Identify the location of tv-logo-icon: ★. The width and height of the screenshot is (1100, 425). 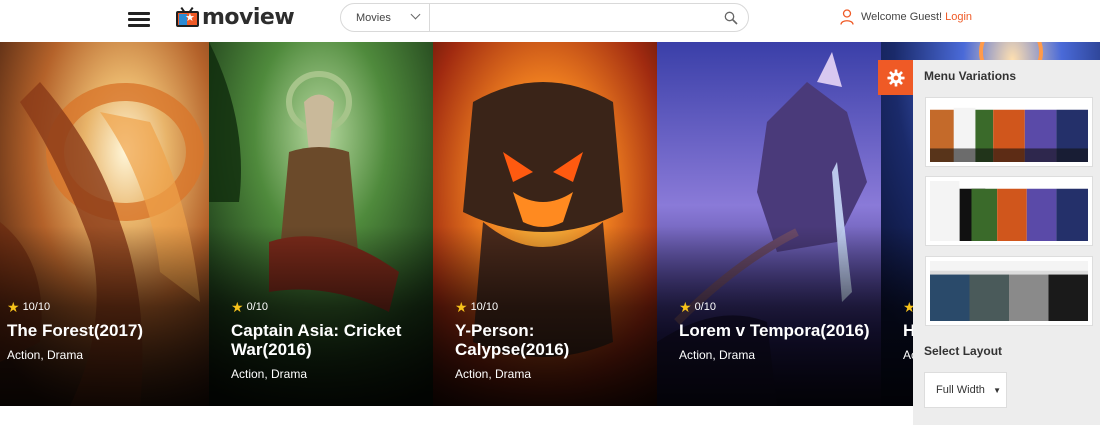
(188, 16).